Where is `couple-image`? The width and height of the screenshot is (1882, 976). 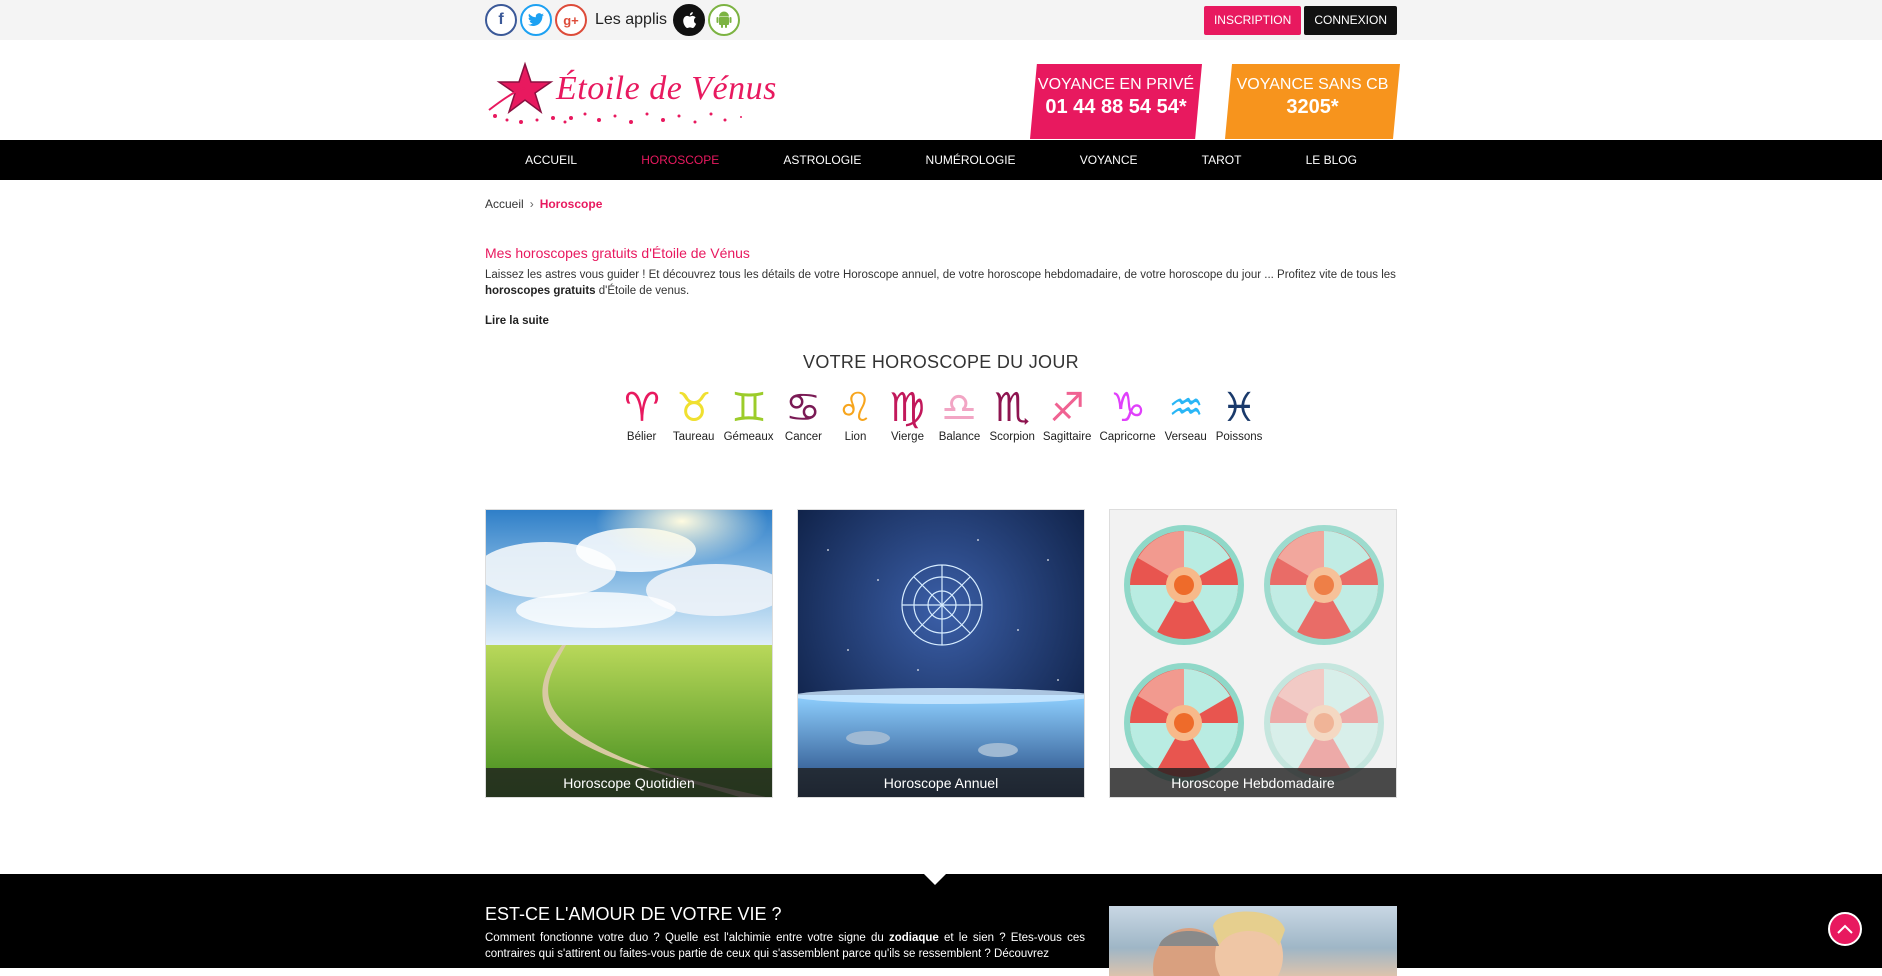
couple-image is located at coordinates (1219, 943).